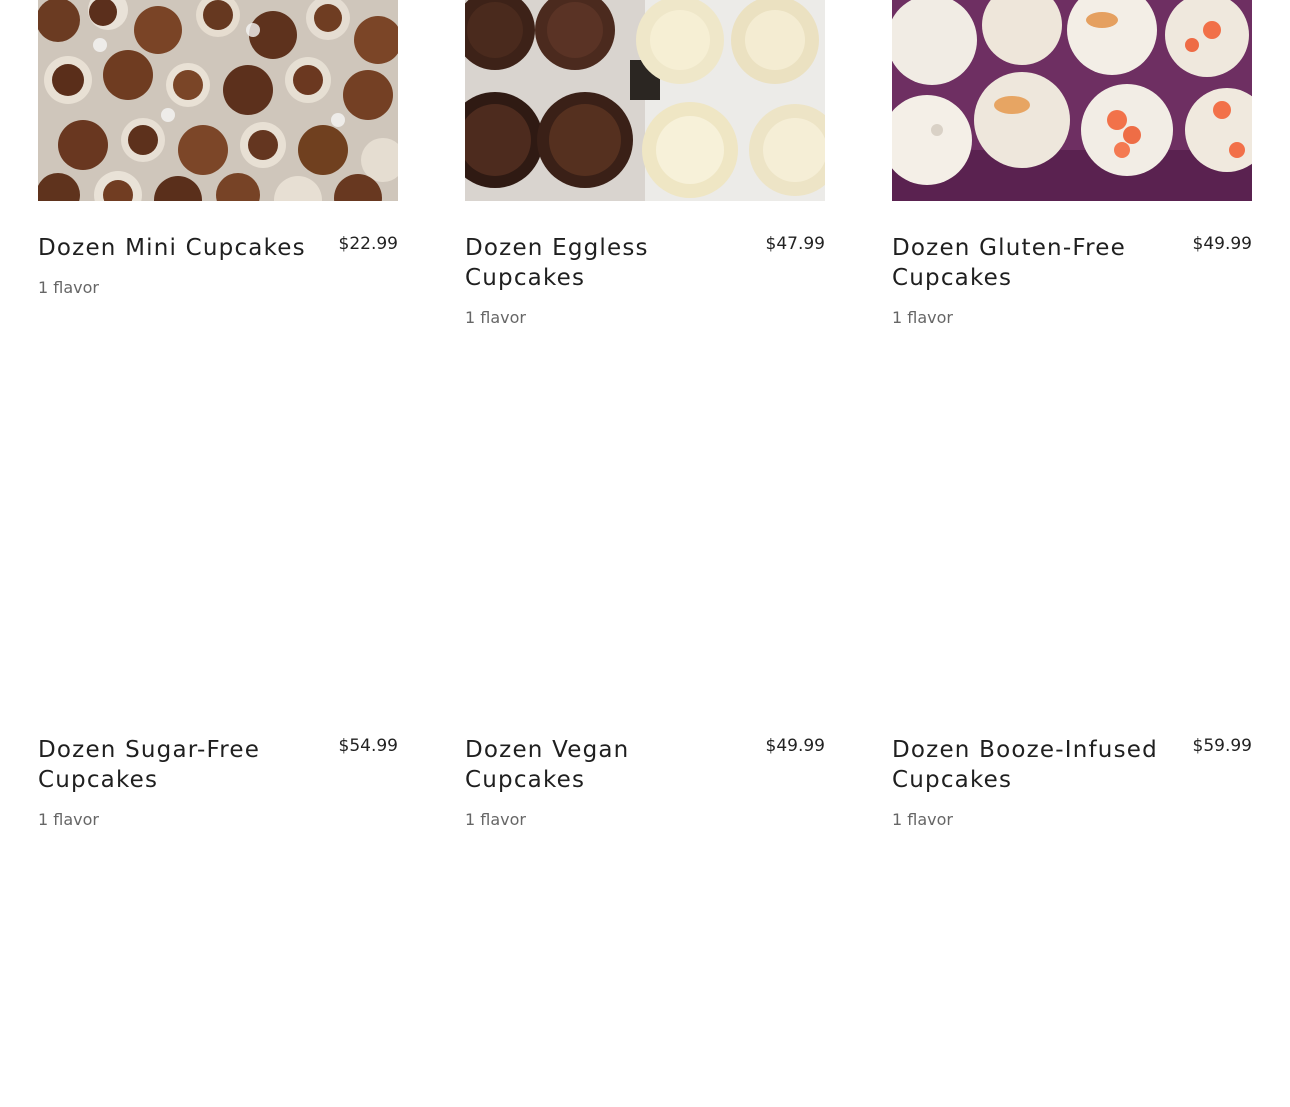 The width and height of the screenshot is (1290, 1107). I want to click on product-title: Dozen Booze-Infused Cupcakes, so click(1027, 765).